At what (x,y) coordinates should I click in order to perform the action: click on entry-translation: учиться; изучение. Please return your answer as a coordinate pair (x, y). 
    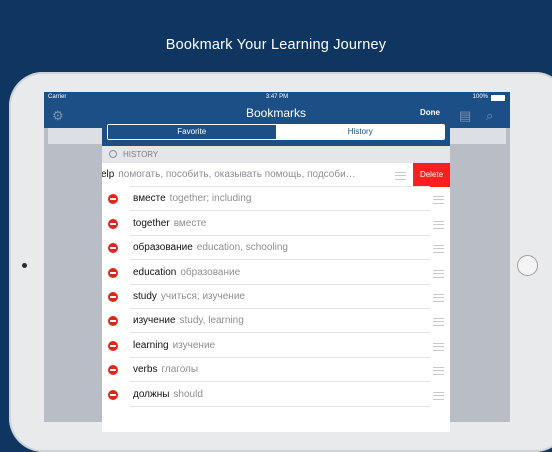
    Looking at the image, I should click on (202, 296).